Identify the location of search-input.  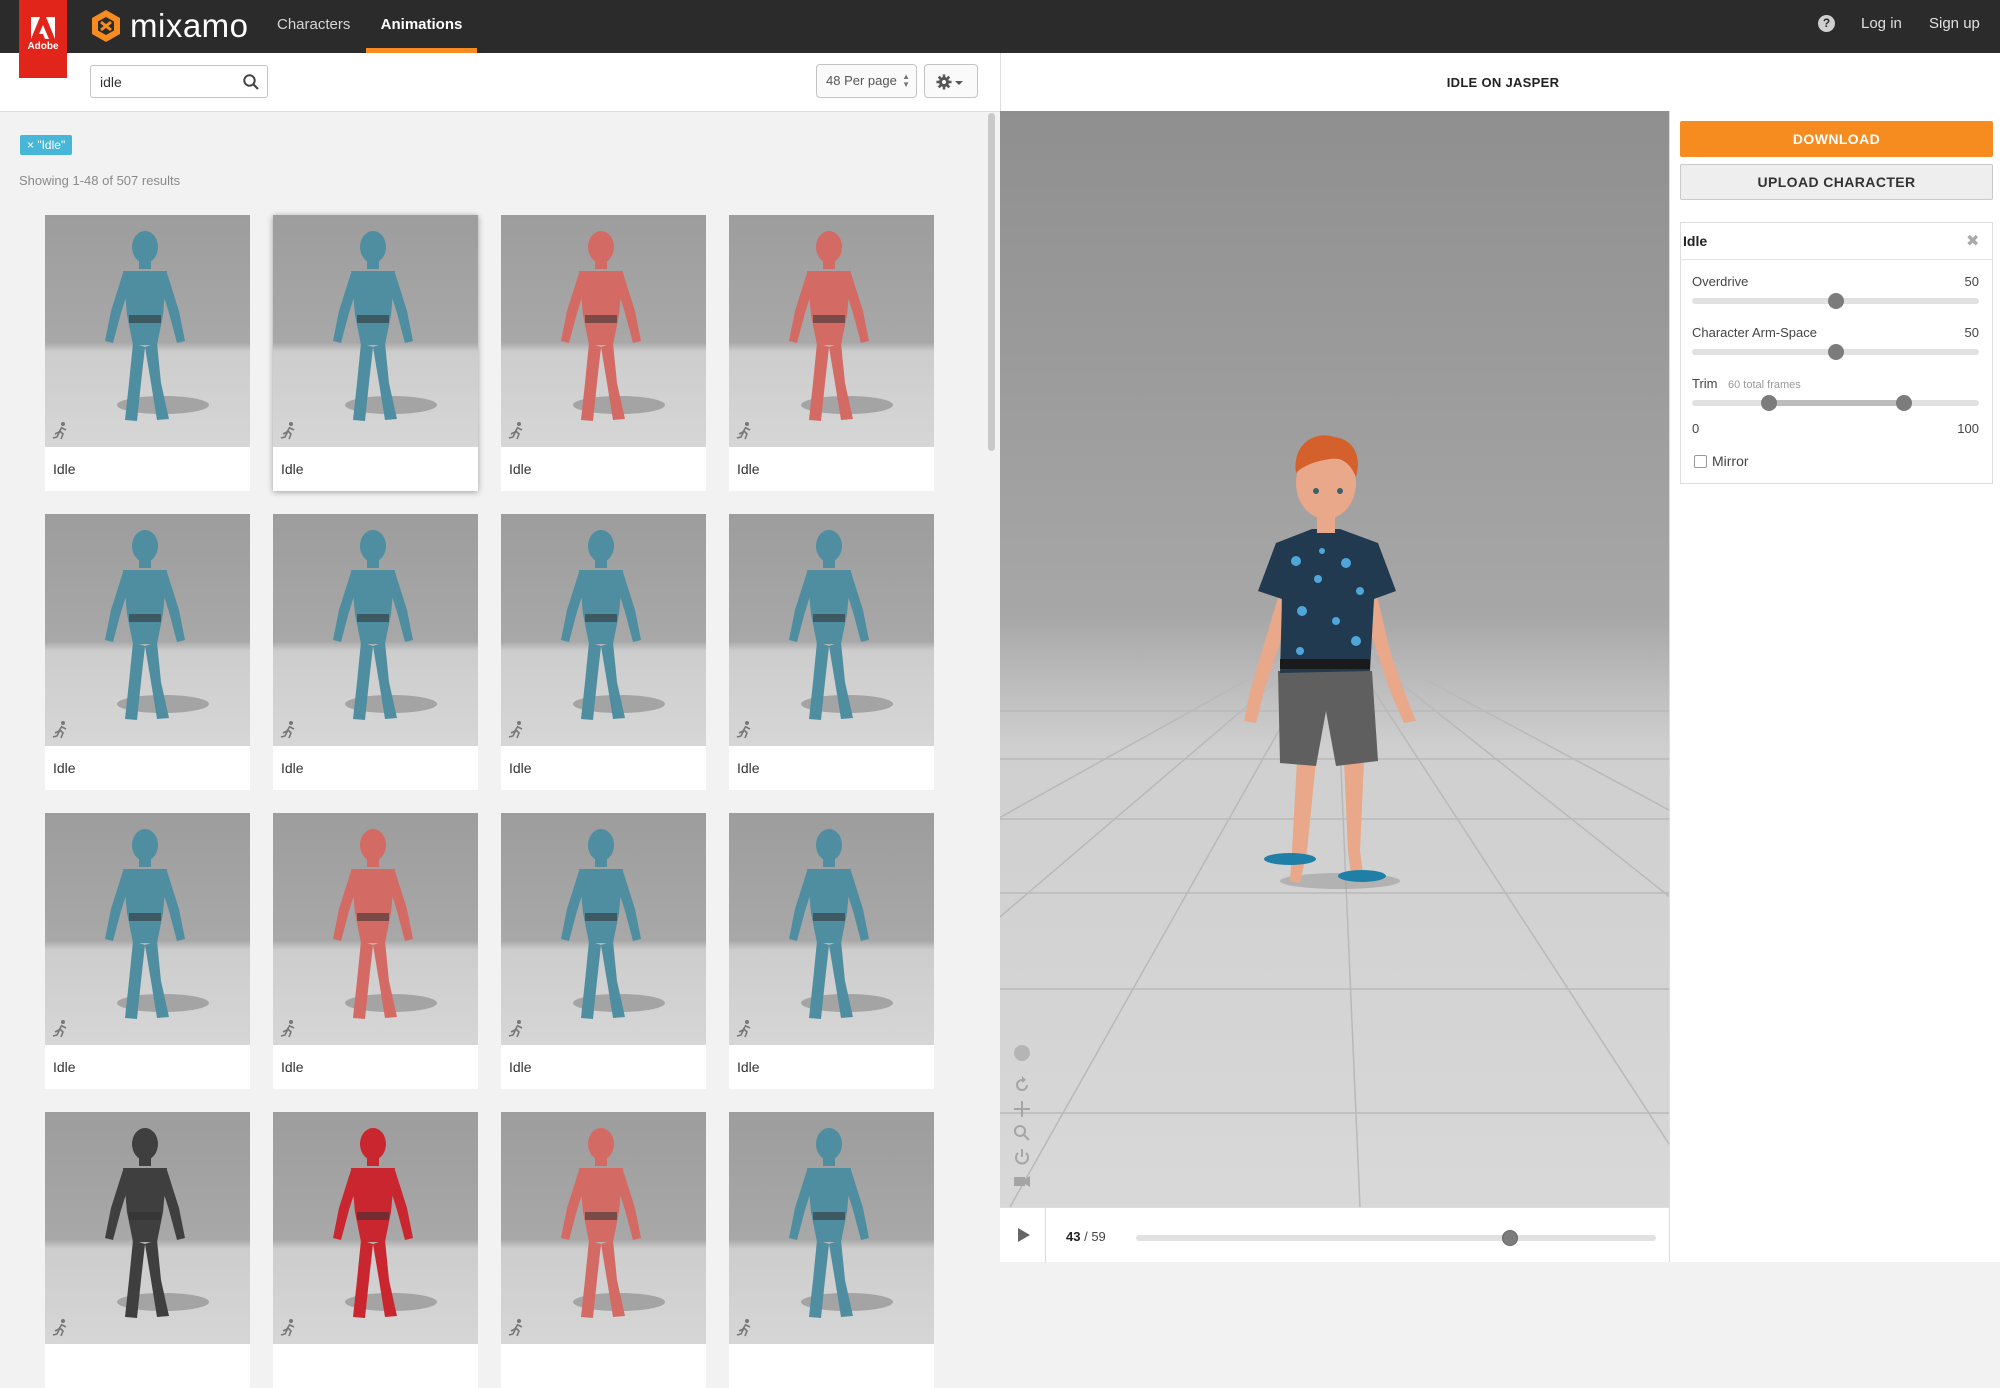
(165, 82).